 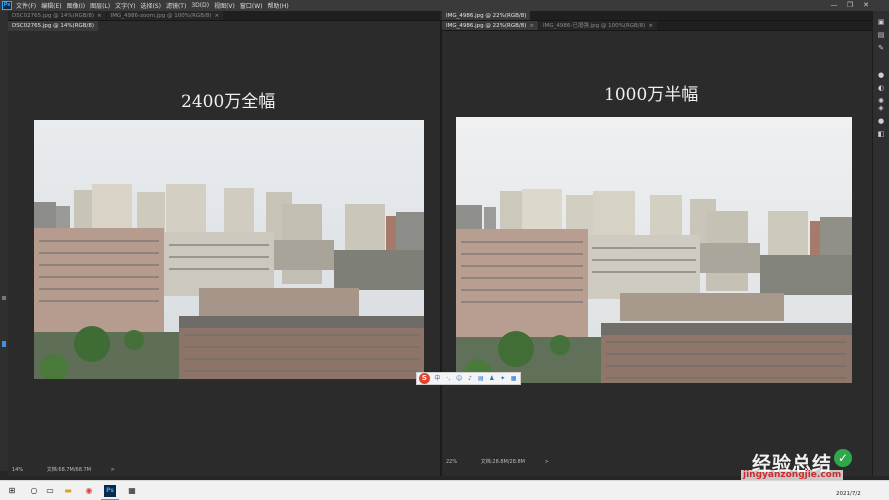 What do you see at coordinates (150, 5) in the screenshot?
I see `menu-select: 选择(S)` at bounding box center [150, 5].